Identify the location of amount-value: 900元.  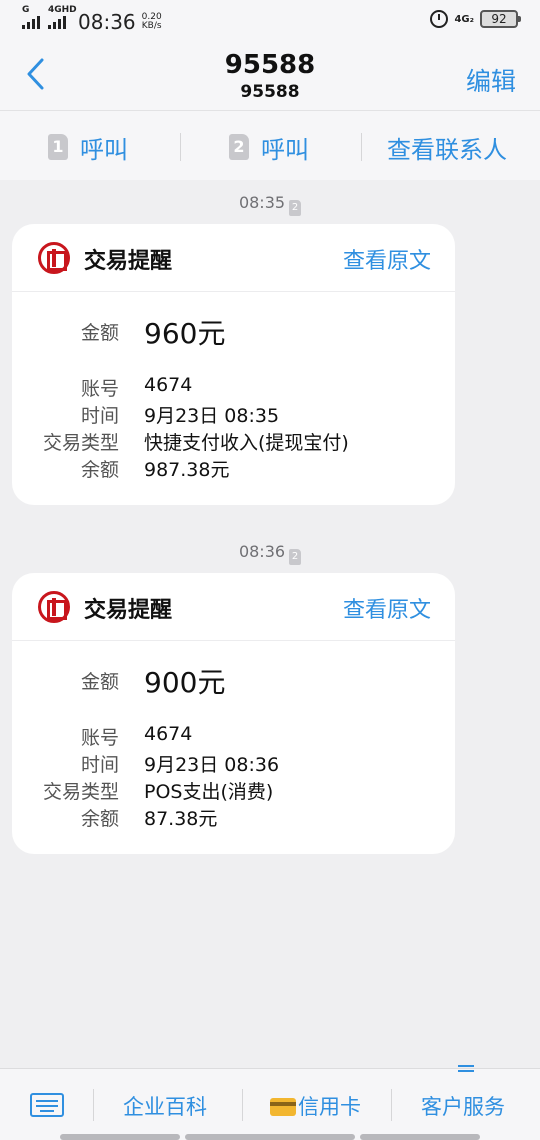
(185, 682).